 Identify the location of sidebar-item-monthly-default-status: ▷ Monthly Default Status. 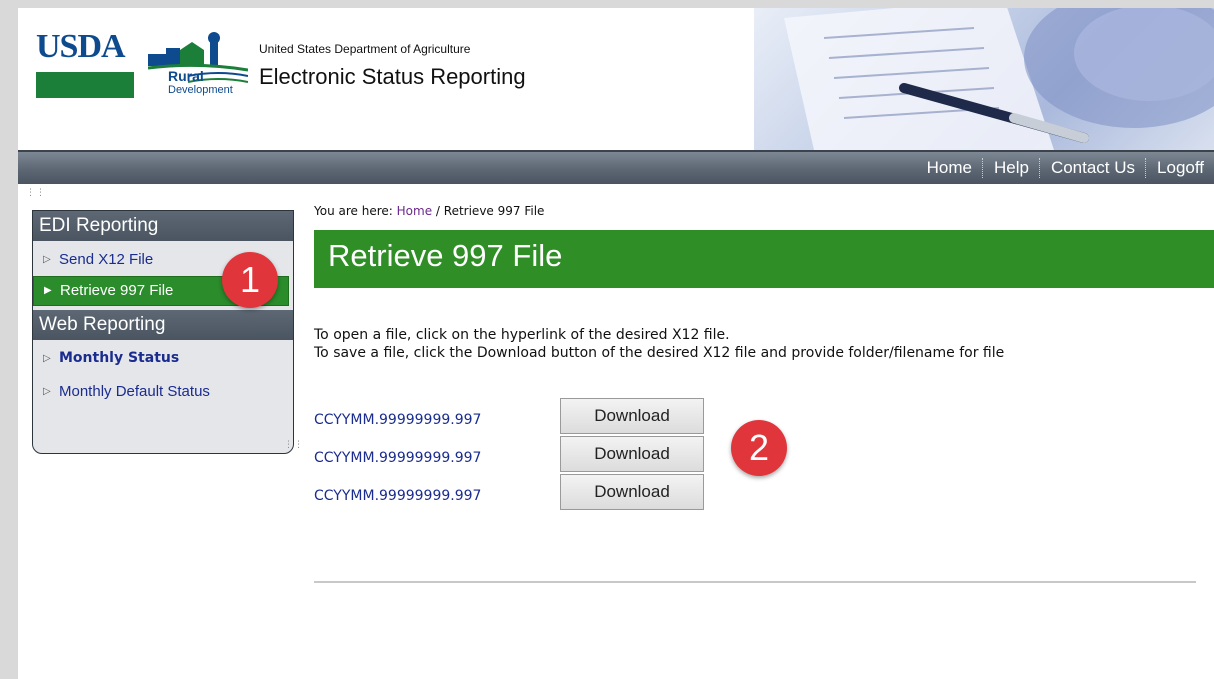
(163, 391).